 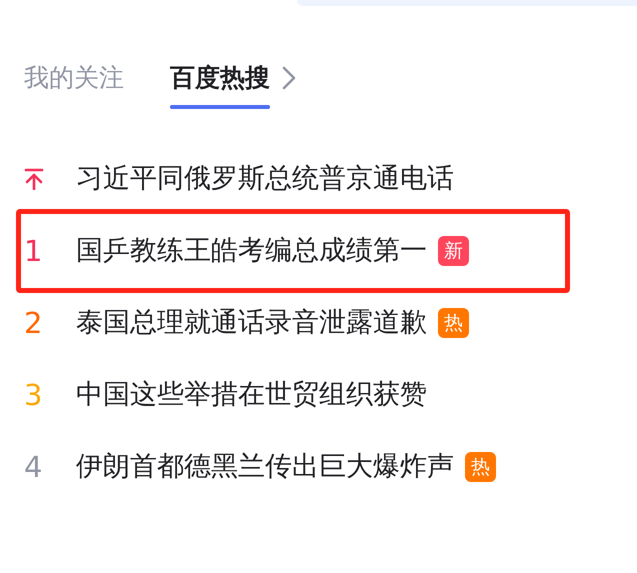 I want to click on hot-item: 4 伊朗首都德黑兰传出巨大爆炸声 热, so click(x=293, y=467).